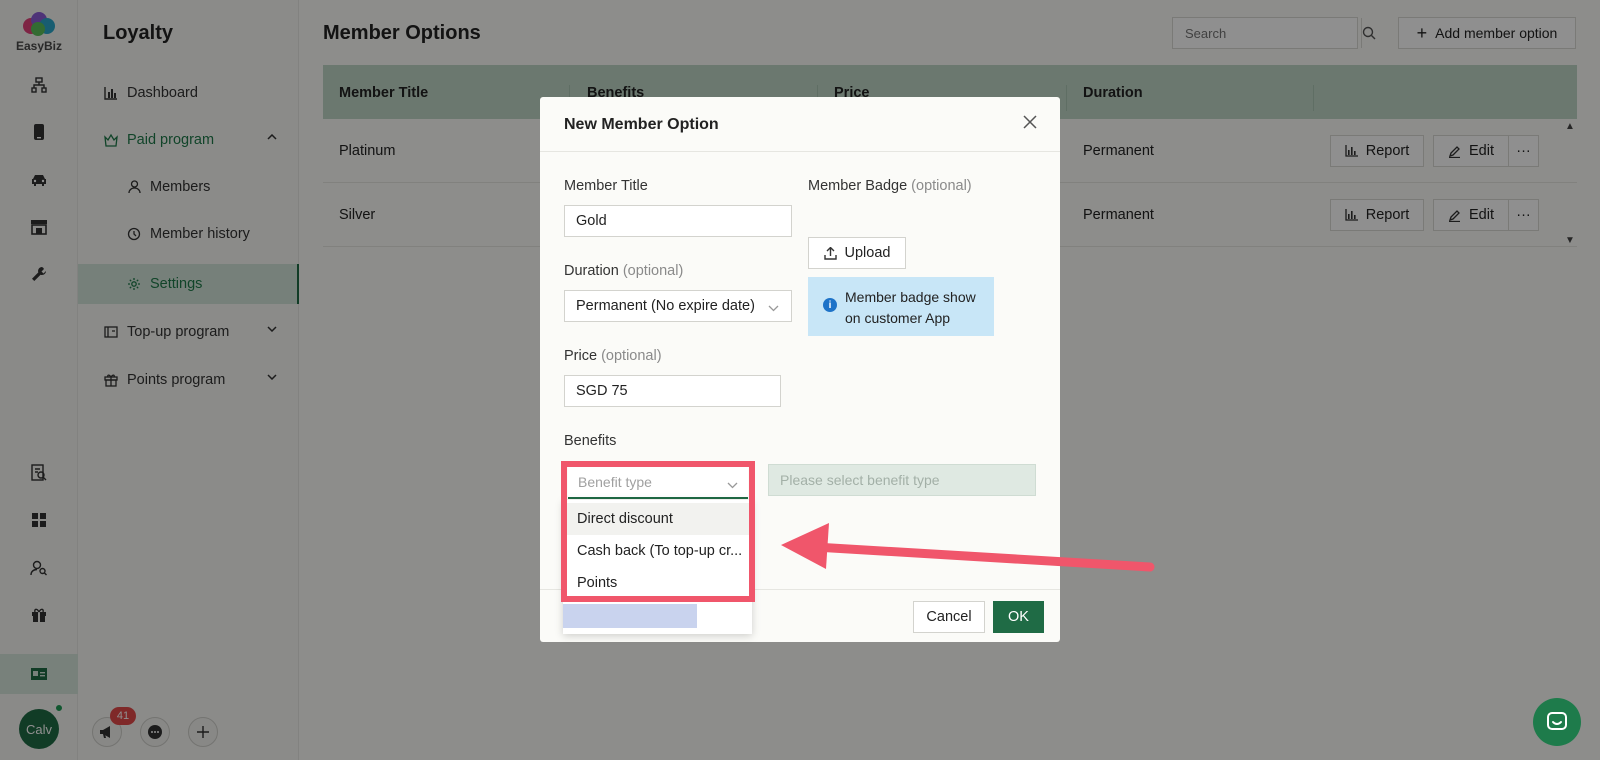 Image resolution: width=1600 pixels, height=760 pixels. I want to click on chat-icon, so click(1557, 721).